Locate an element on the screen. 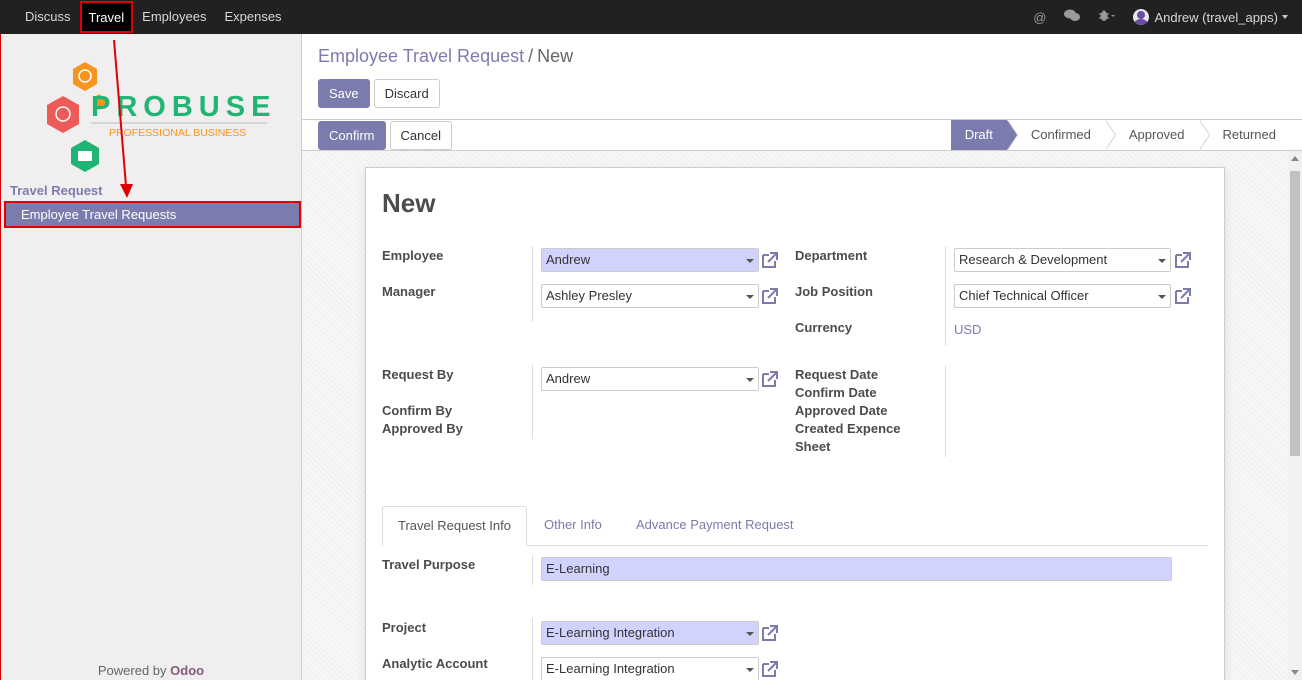 Image resolution: width=1302 pixels, height=680 pixels. project-select: E-Learning Integration is located at coordinates (650, 633).